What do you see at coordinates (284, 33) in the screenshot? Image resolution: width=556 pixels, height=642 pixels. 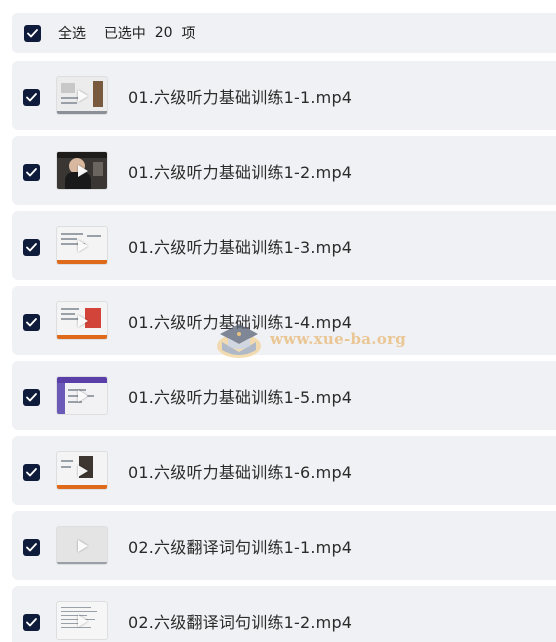 I see `select-all-bar: 全选 已选中 20 项` at bounding box center [284, 33].